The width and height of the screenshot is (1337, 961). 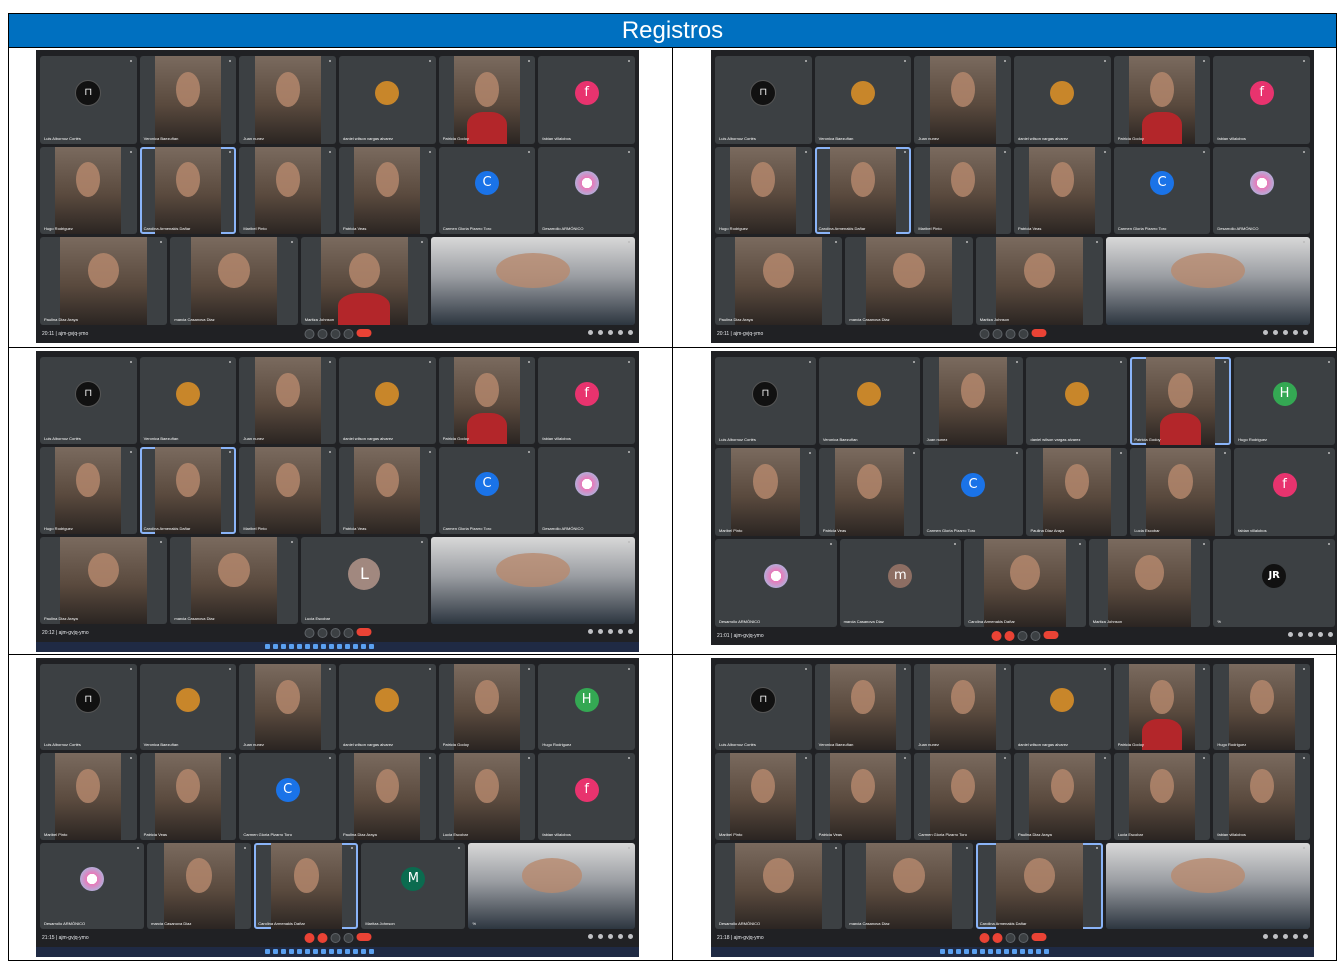 What do you see at coordinates (963, 796) in the screenshot?
I see `participant-tile: Carmen Gloria Pizarro Toro` at bounding box center [963, 796].